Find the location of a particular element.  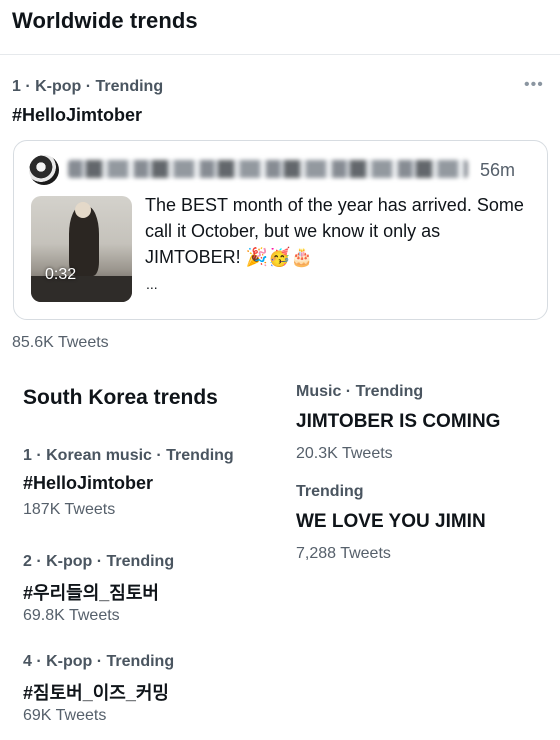

trend-tweet-count: 85.6K Tweets is located at coordinates (60, 342).